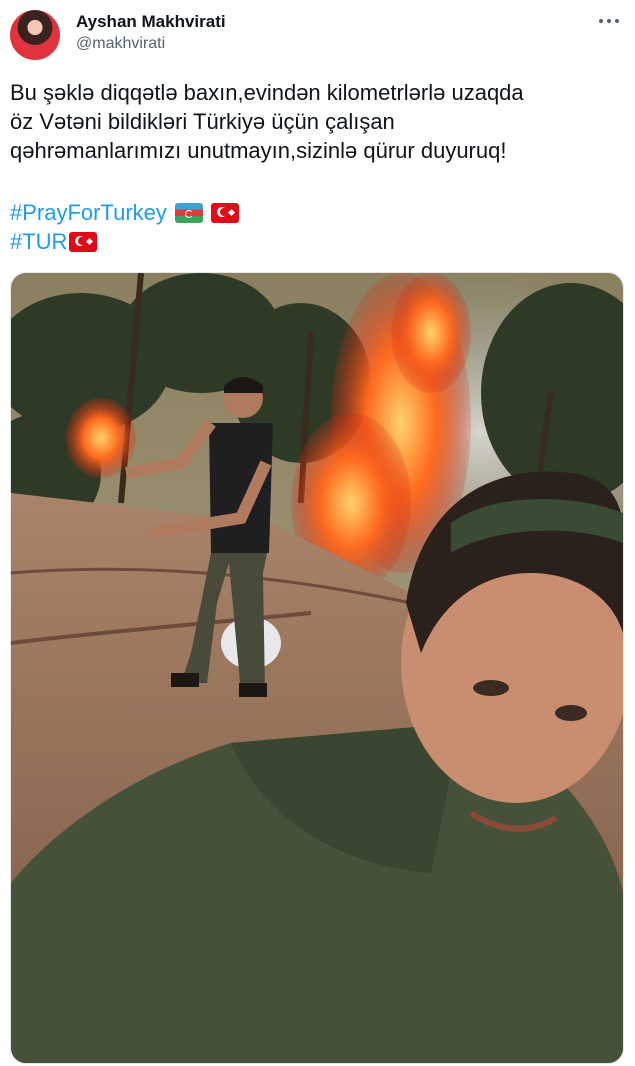  I want to click on author-display-name: Ayshan Makhvirati, so click(151, 22).